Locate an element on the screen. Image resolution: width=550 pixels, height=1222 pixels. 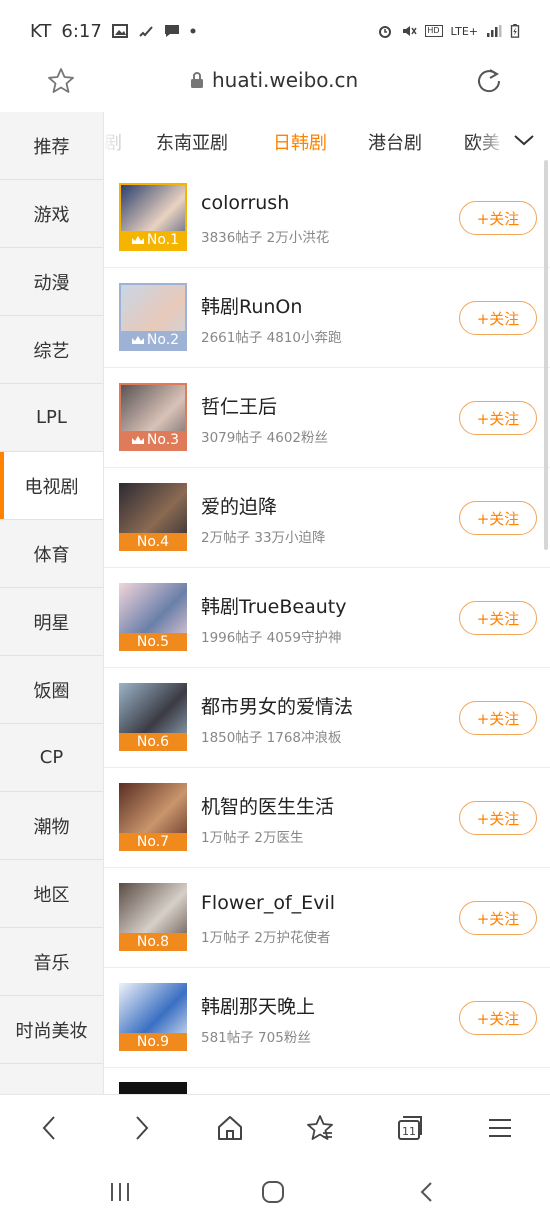
topic-title: 机智的医生生活 is located at coordinates (267, 805).